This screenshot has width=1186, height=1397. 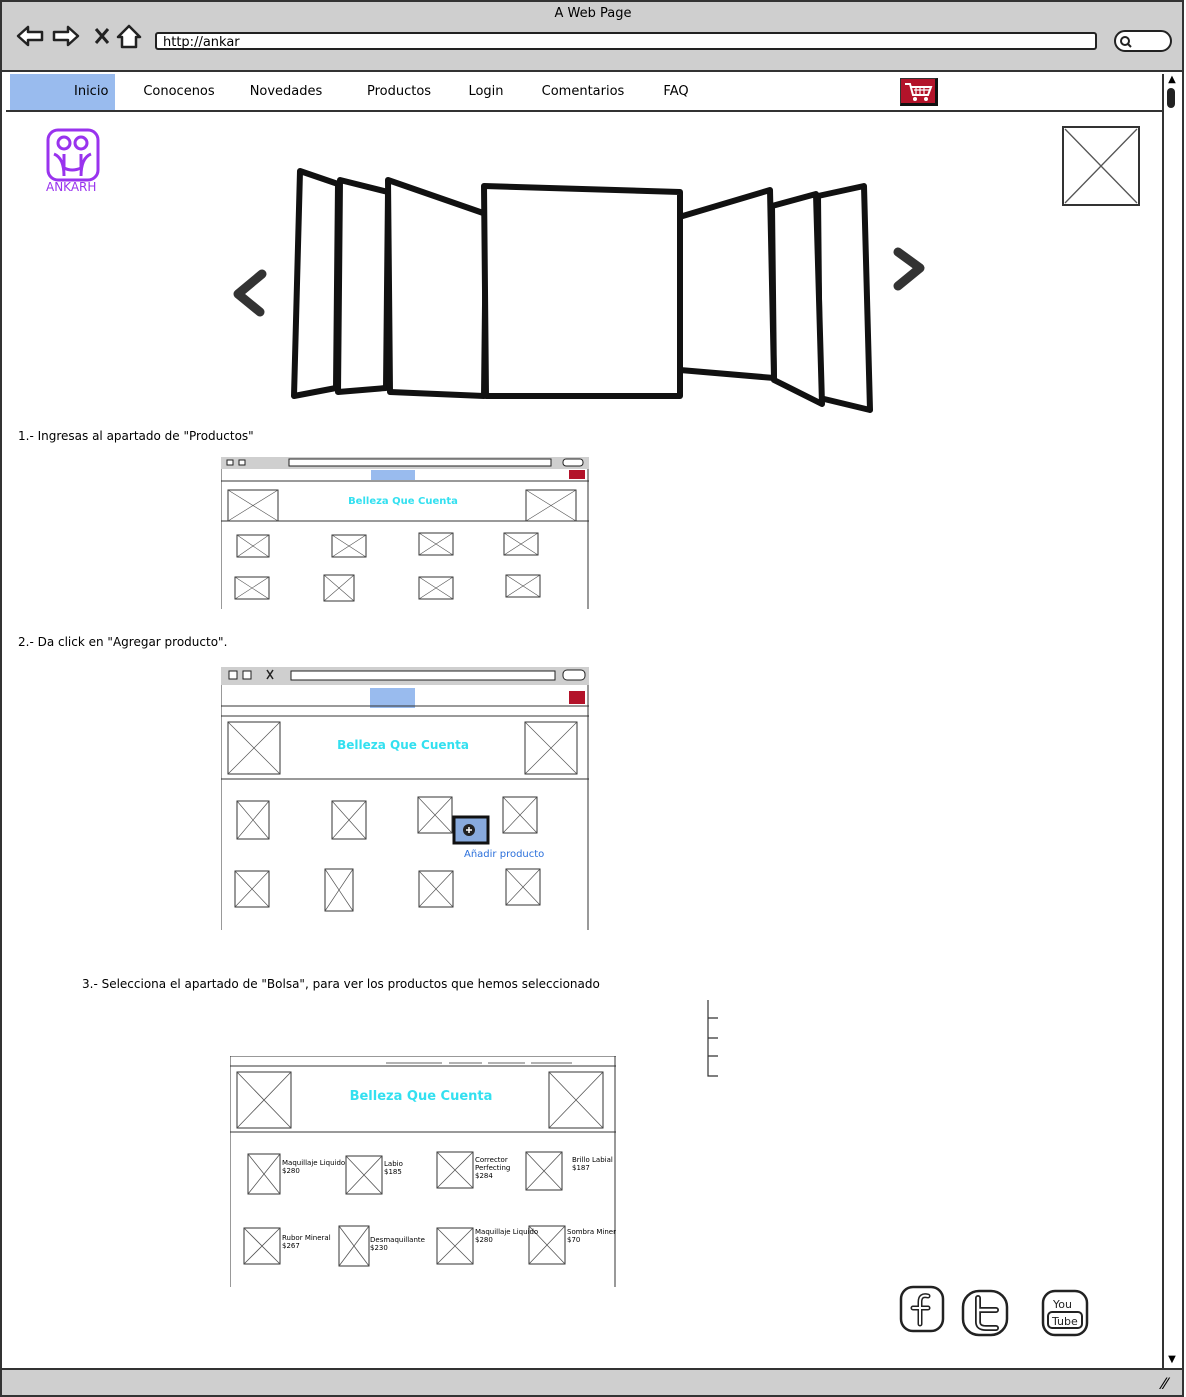 What do you see at coordinates (129, 36) in the screenshot?
I see `home-icon` at bounding box center [129, 36].